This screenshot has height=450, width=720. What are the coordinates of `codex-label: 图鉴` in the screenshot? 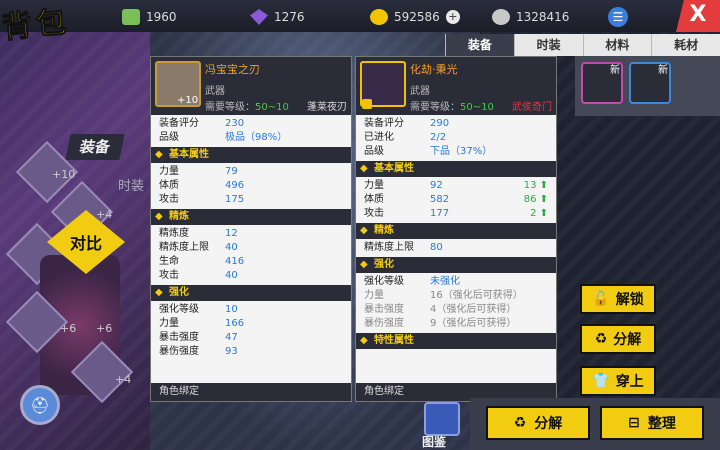 It's located at (434, 442).